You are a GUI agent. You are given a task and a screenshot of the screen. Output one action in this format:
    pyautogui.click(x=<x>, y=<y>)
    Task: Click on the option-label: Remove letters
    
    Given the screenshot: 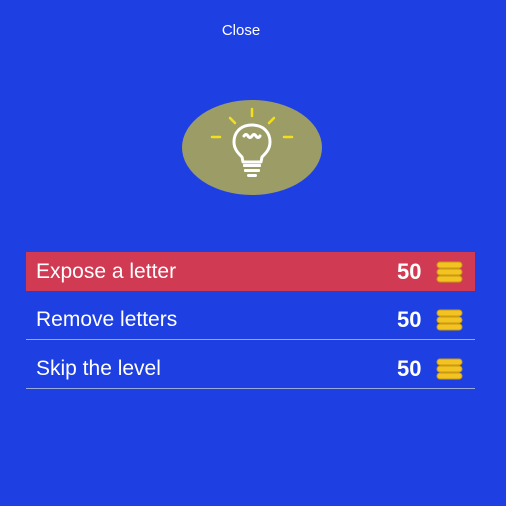 What is the action you would take?
    pyautogui.click(x=107, y=319)
    